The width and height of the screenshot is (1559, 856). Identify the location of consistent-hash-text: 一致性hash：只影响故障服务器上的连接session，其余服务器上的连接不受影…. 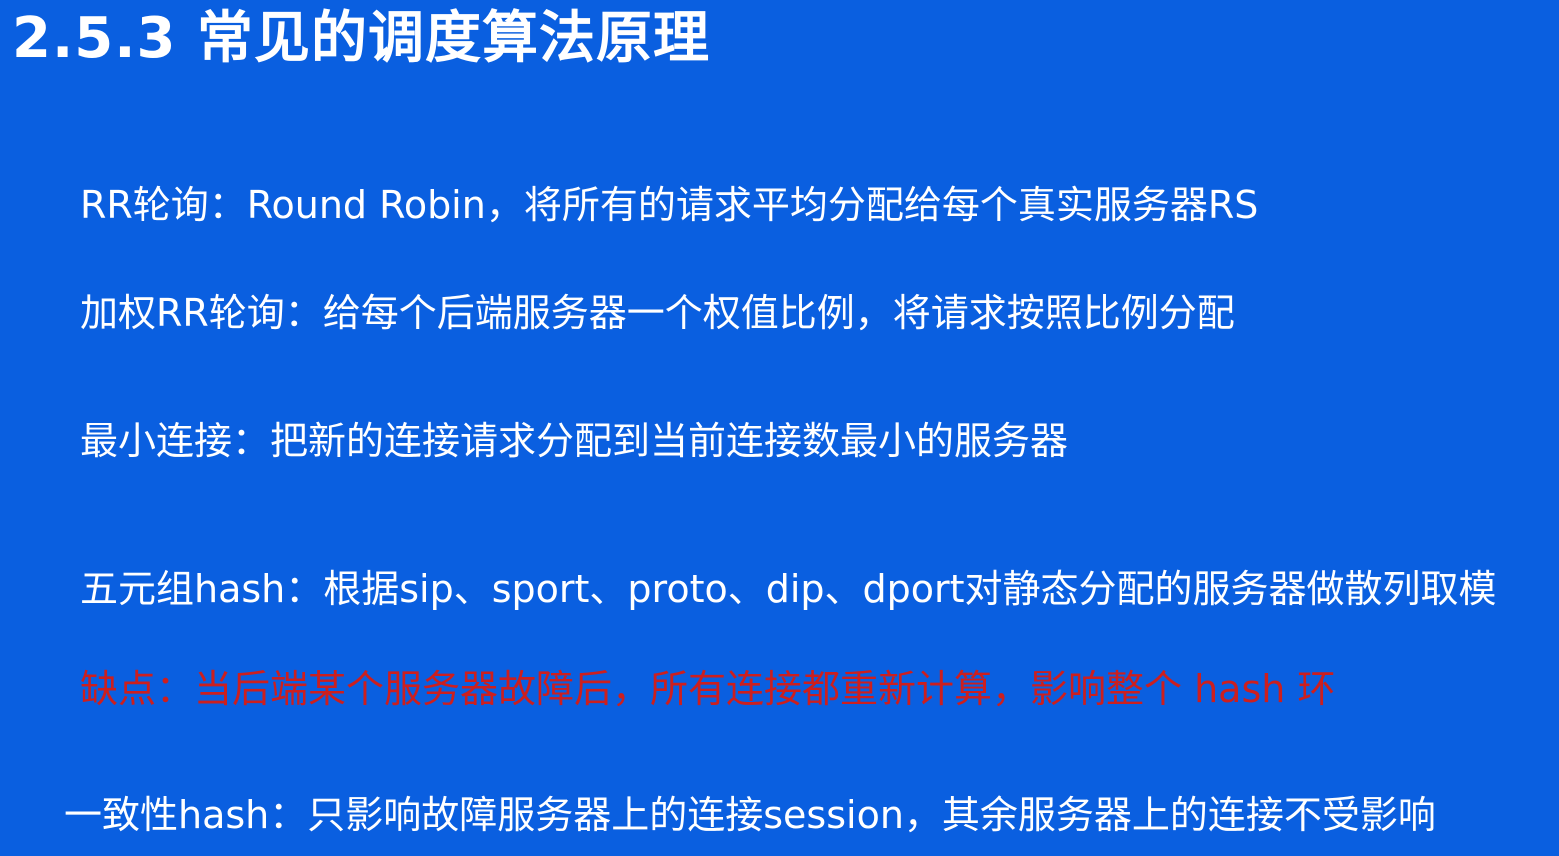
(750, 815).